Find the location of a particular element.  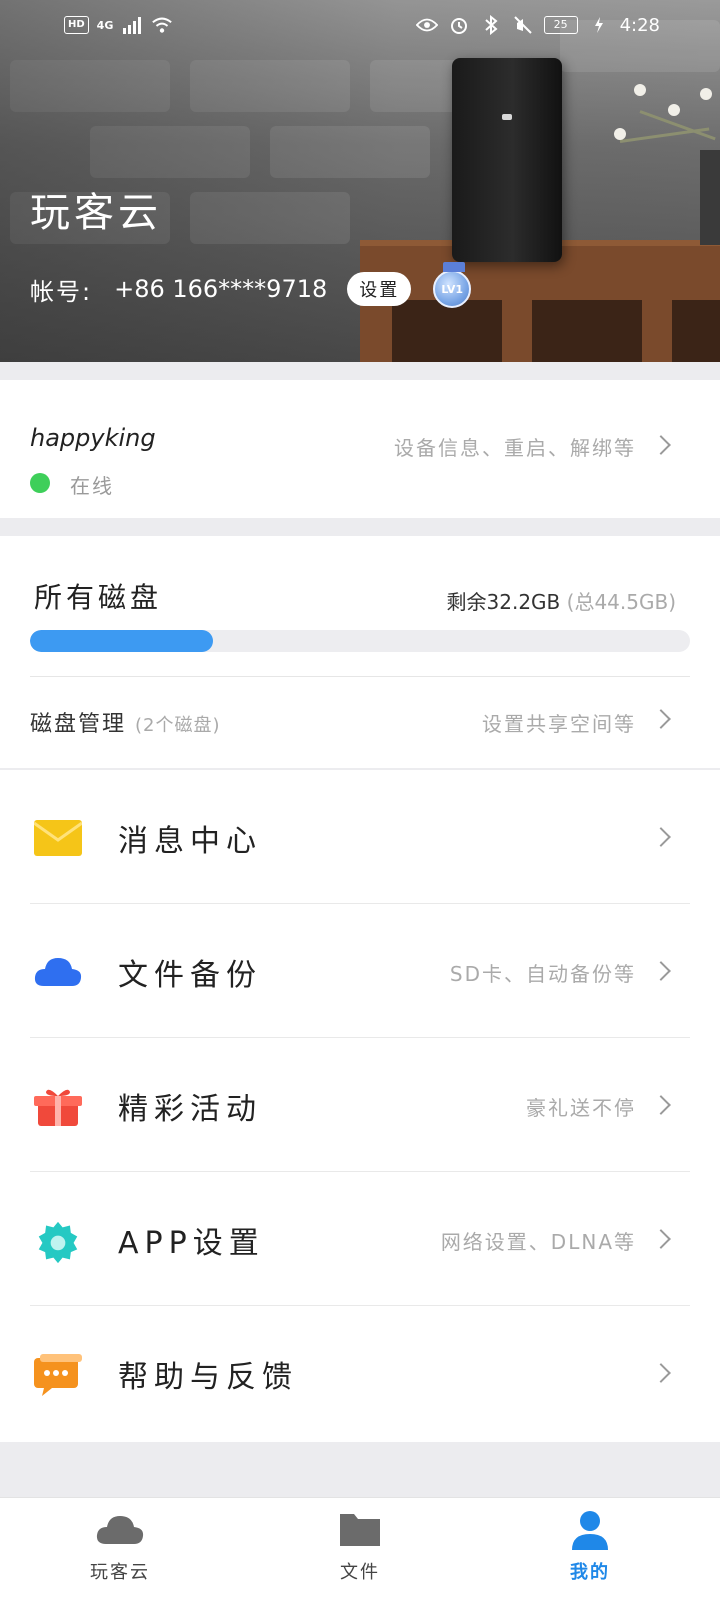

device-logo is located at coordinates (507, 117).